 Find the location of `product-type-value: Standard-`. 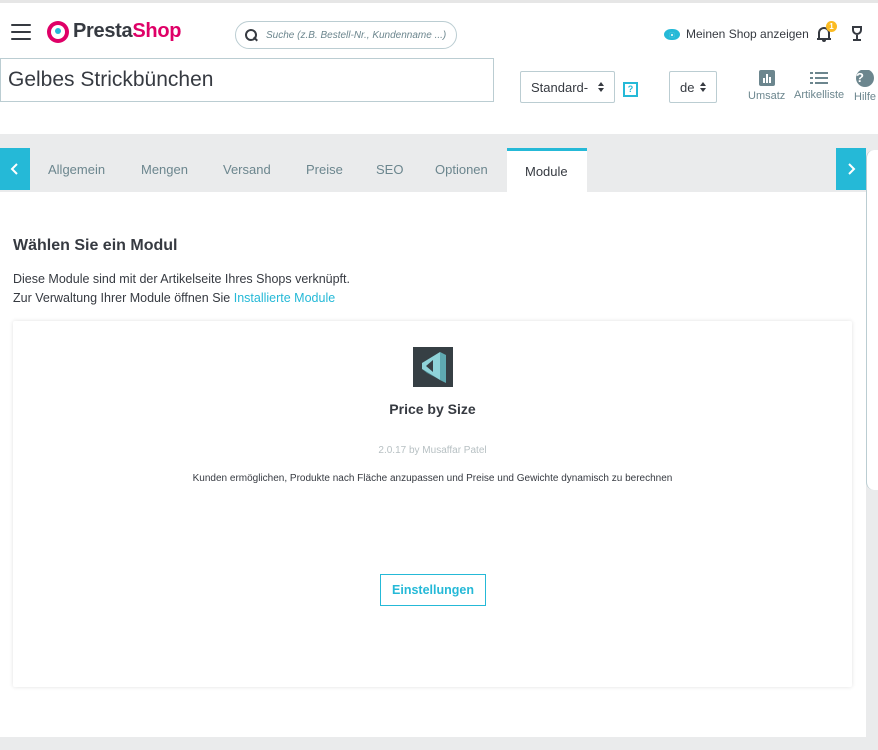

product-type-value: Standard- is located at coordinates (560, 87).